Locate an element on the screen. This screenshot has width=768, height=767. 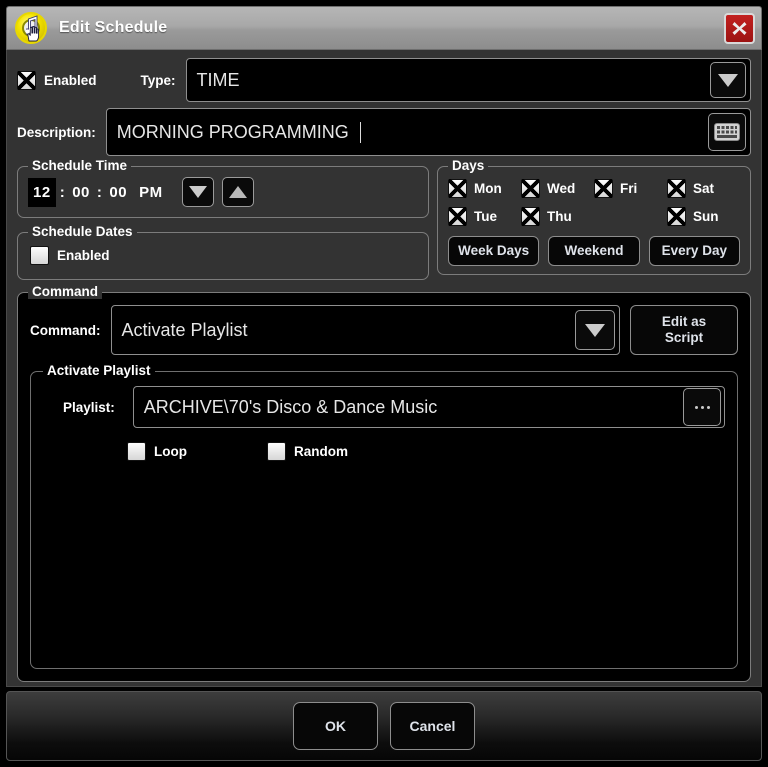
day-wed-label: Wed is located at coordinates (561, 188).